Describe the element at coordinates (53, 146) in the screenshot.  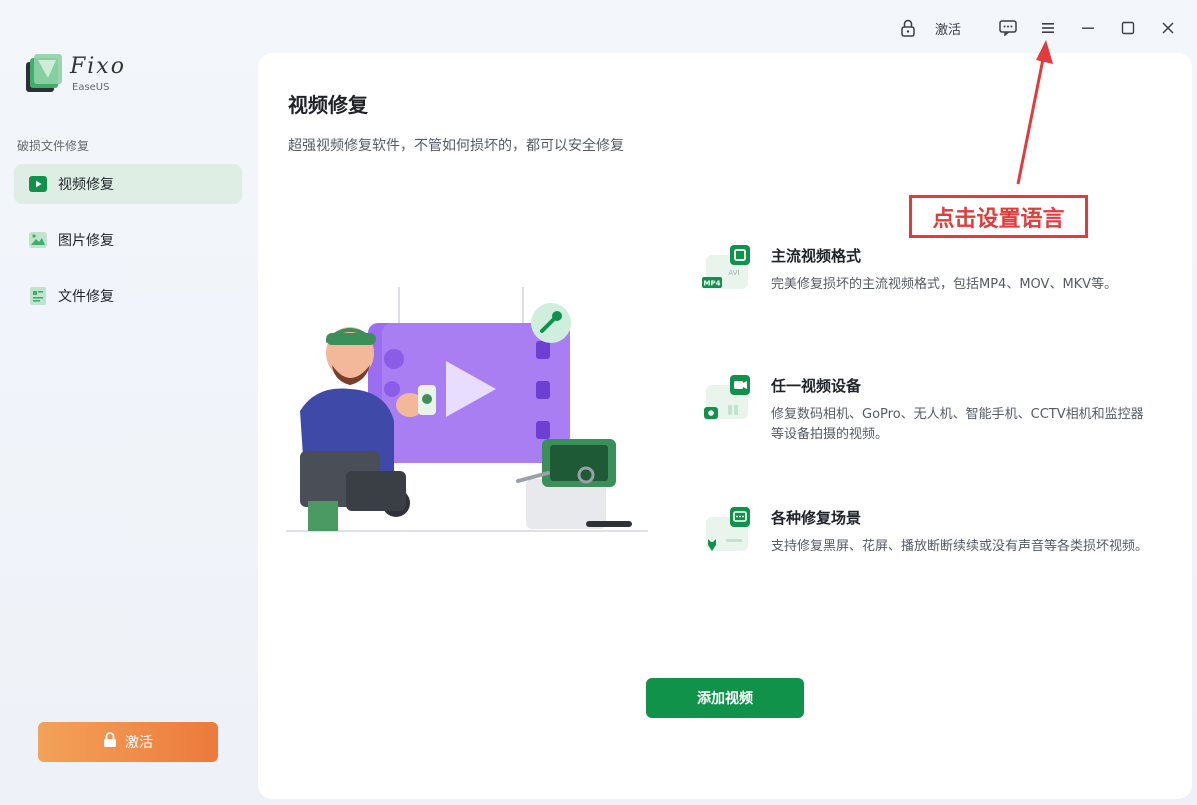
I see `sidebar-section-label: 破损文件修复` at that location.